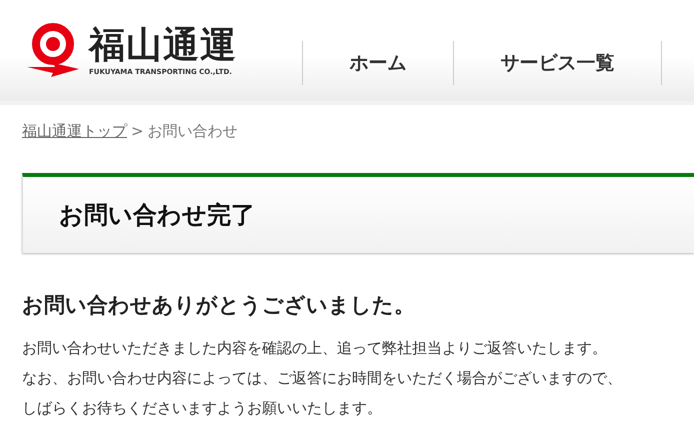 The image size is (694, 448). What do you see at coordinates (193, 131) in the screenshot?
I see `breadcrumb-current: お問い合わせ` at bounding box center [193, 131].